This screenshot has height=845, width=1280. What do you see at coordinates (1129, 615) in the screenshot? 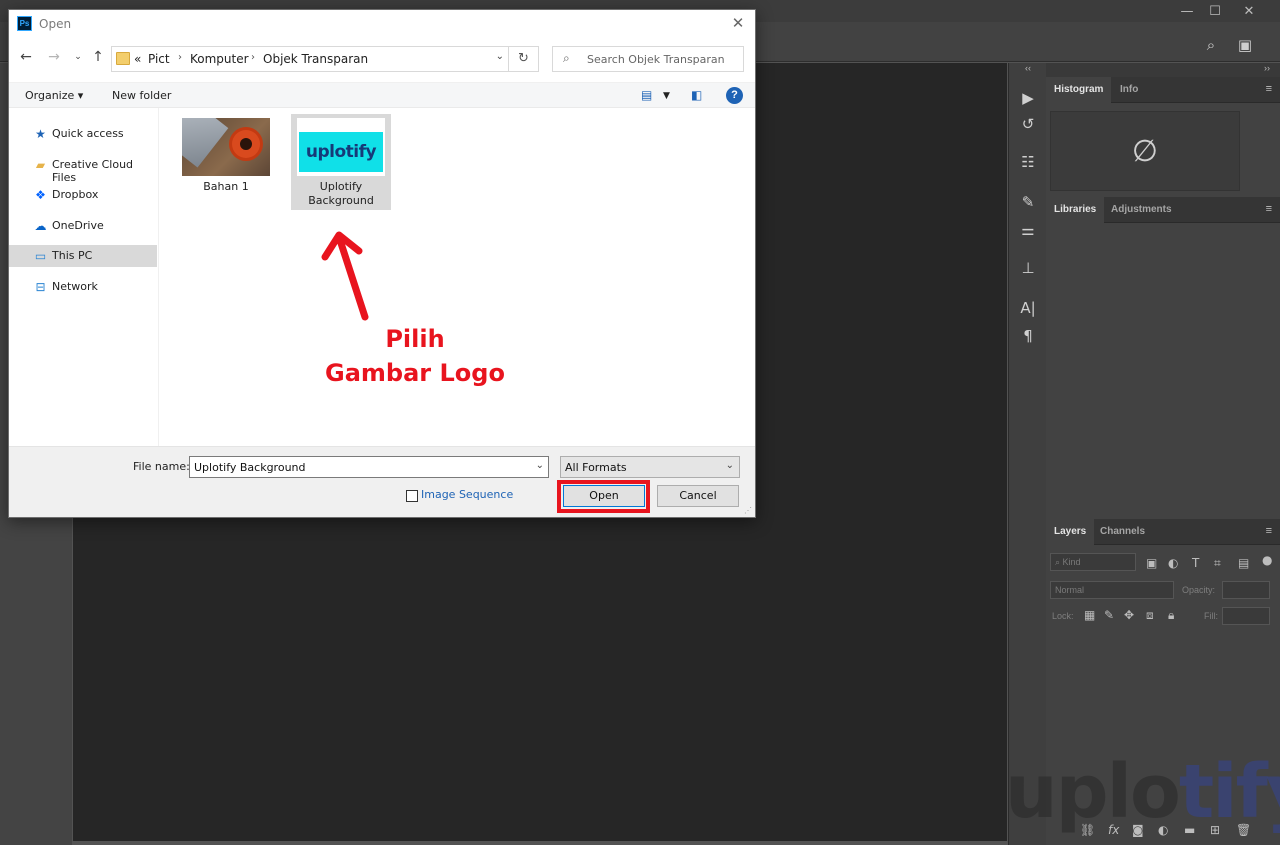
I see `lock-move-icon: ✥` at bounding box center [1129, 615].